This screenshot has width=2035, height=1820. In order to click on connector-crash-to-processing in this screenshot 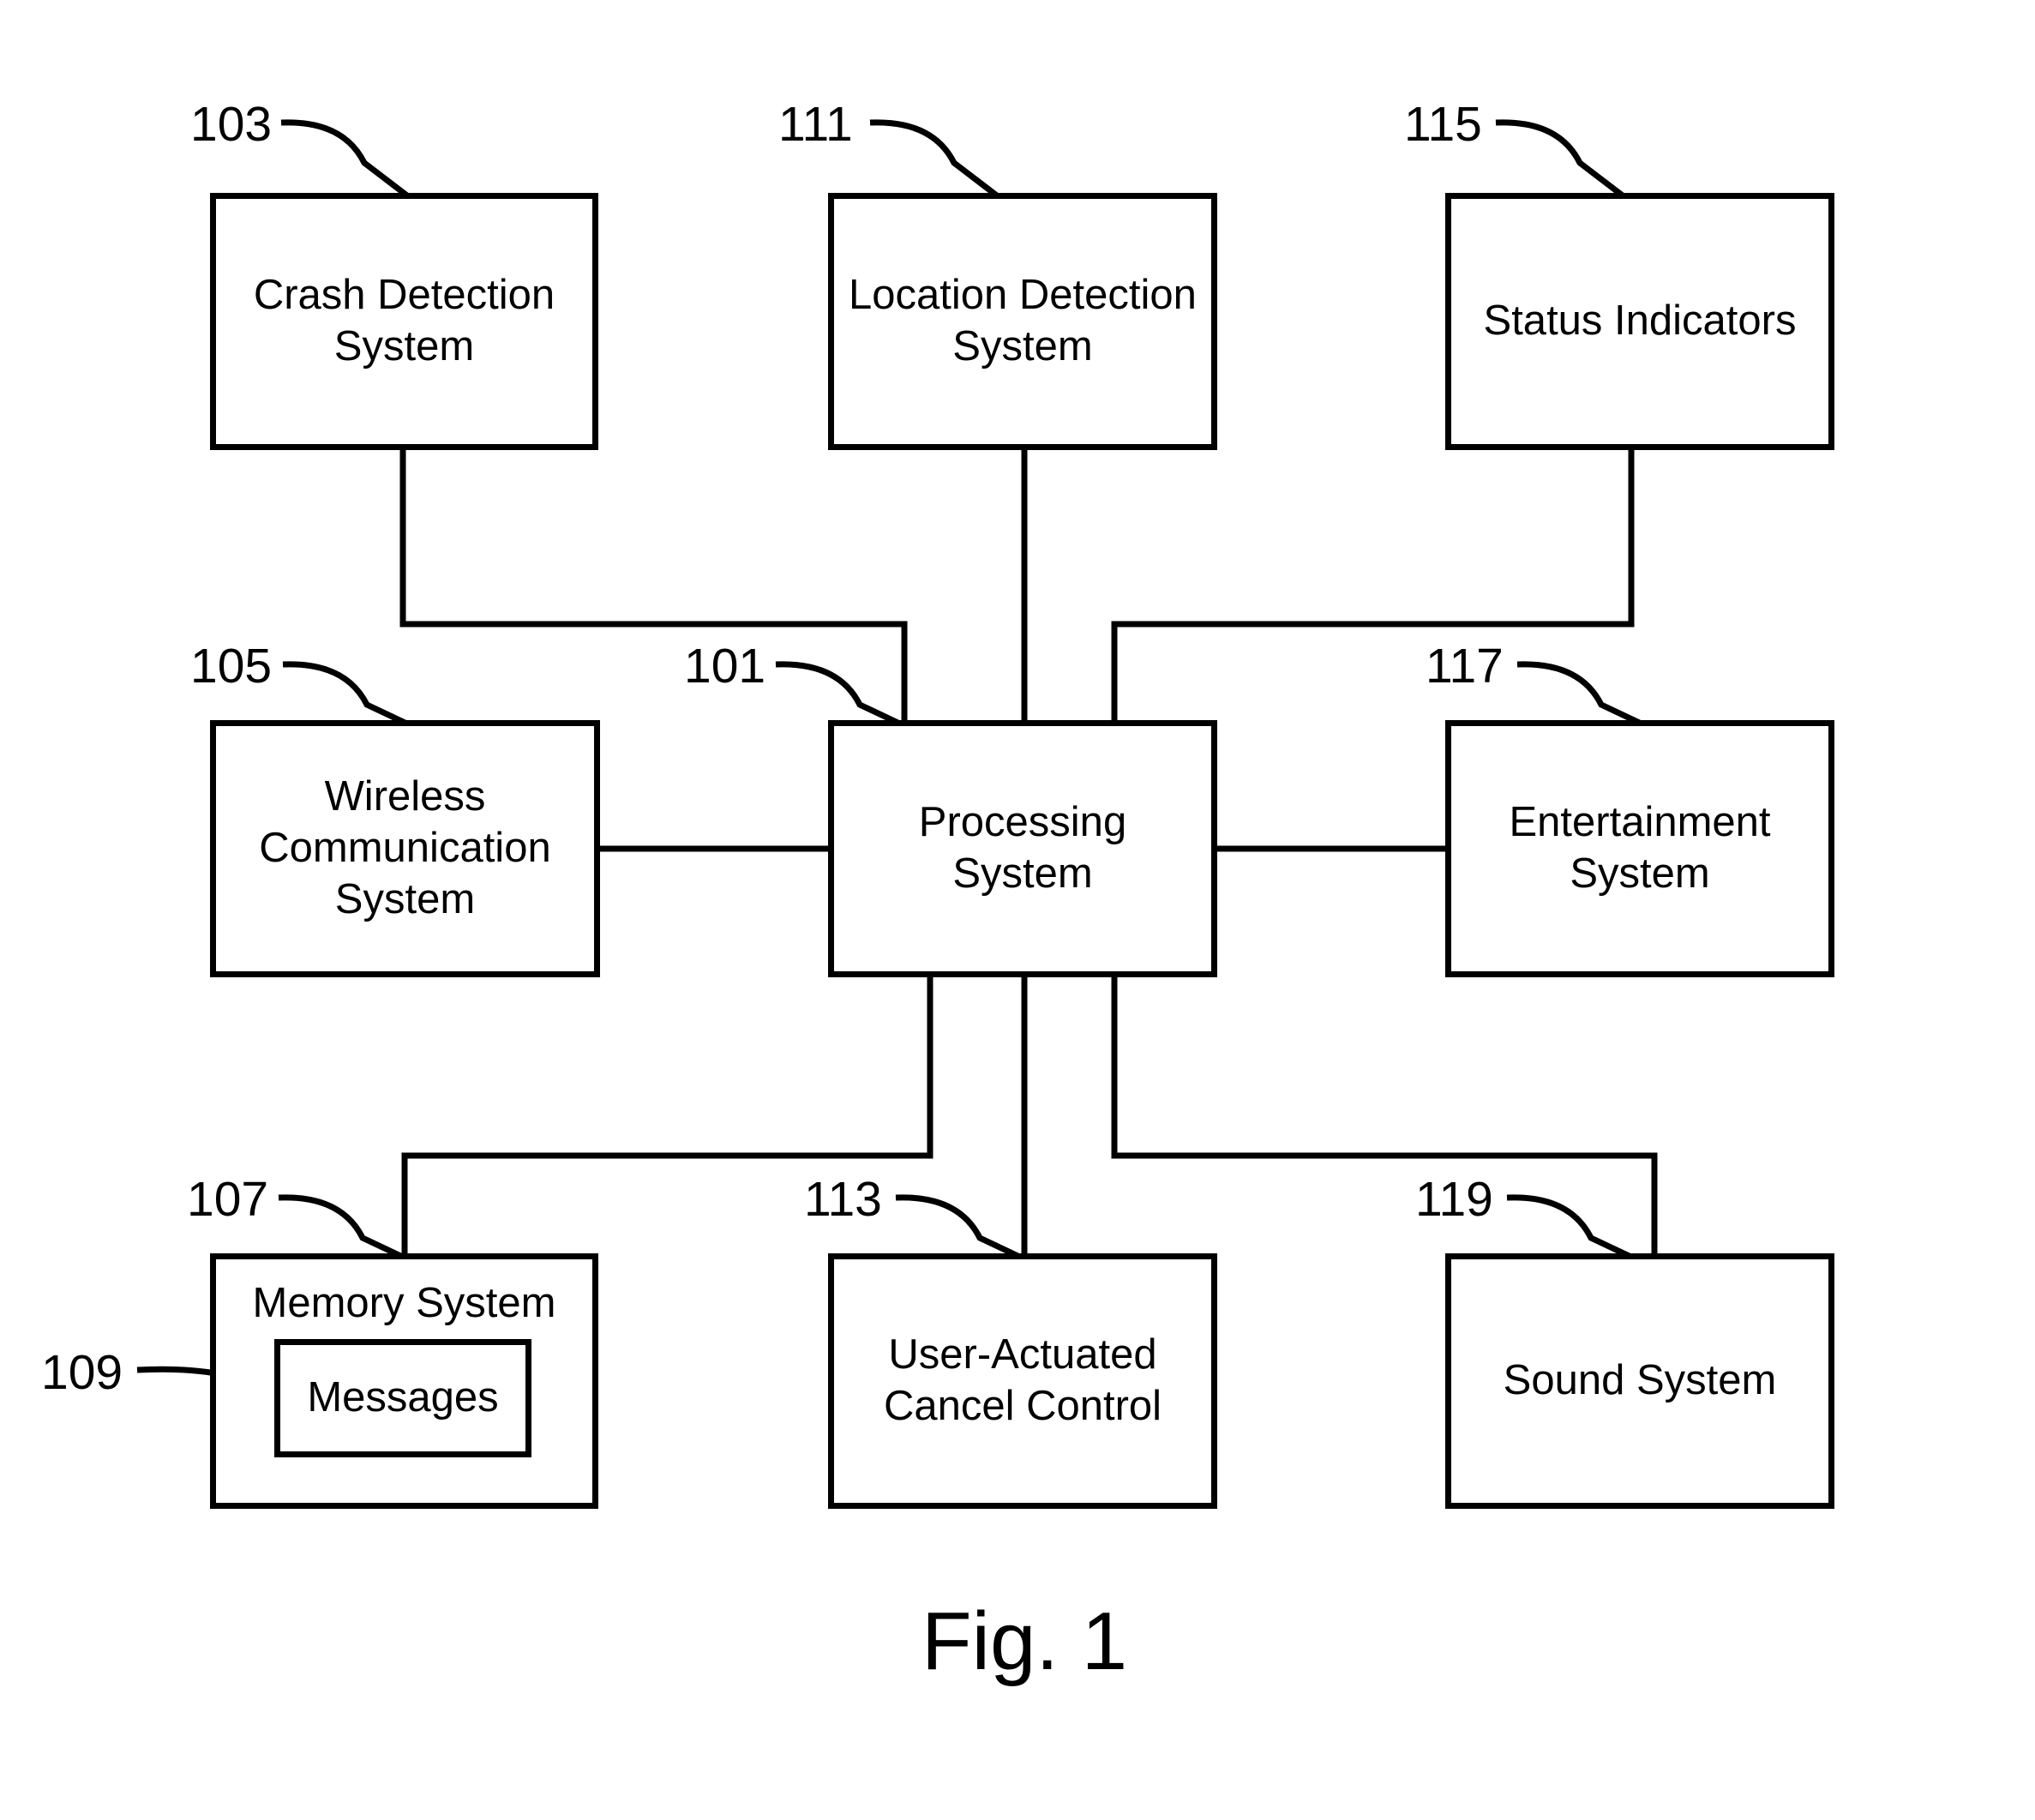, I will do `click(654, 585)`.